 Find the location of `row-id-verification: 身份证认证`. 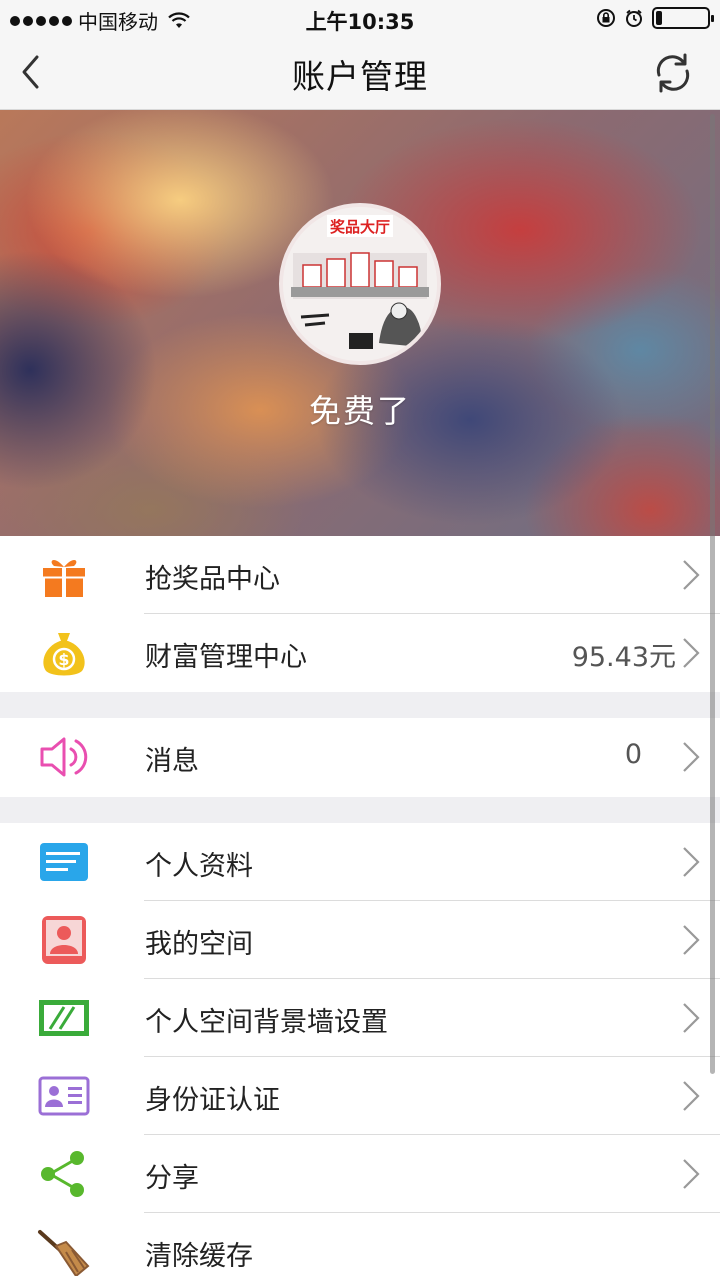

row-id-verification: 身份证认证 is located at coordinates (360, 1096).